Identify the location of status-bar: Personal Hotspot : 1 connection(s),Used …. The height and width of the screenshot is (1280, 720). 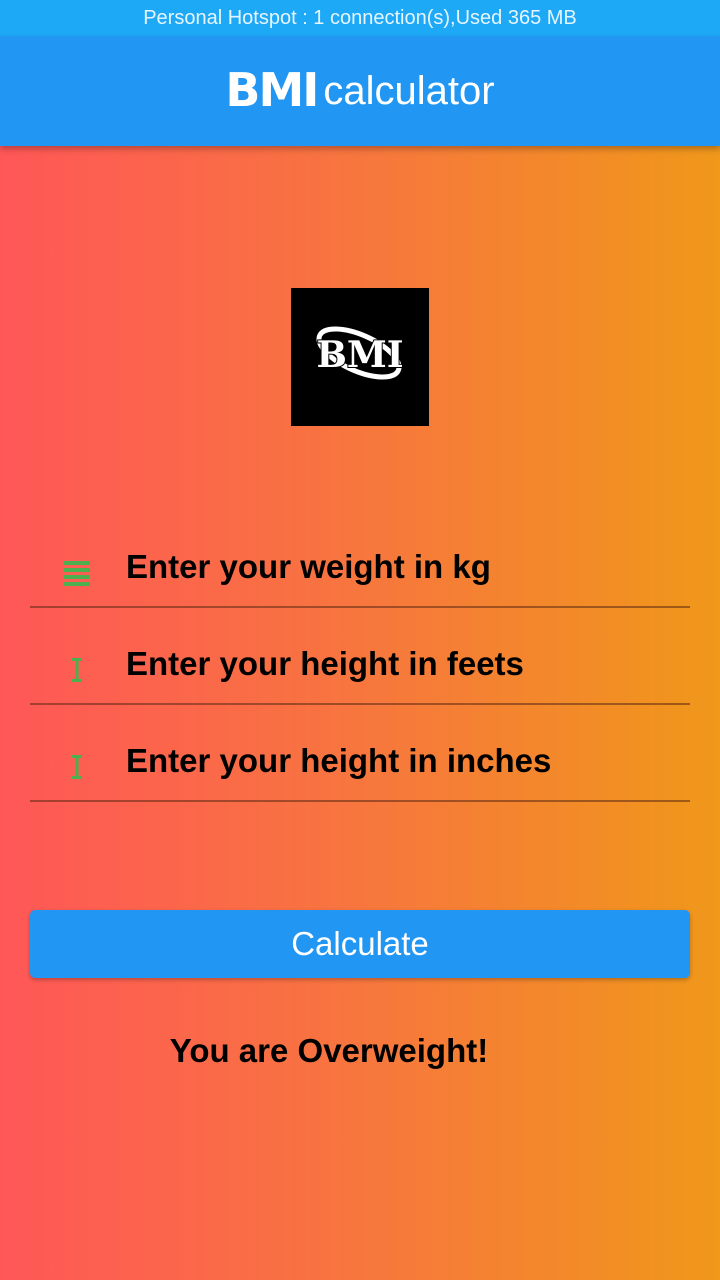
(360, 18).